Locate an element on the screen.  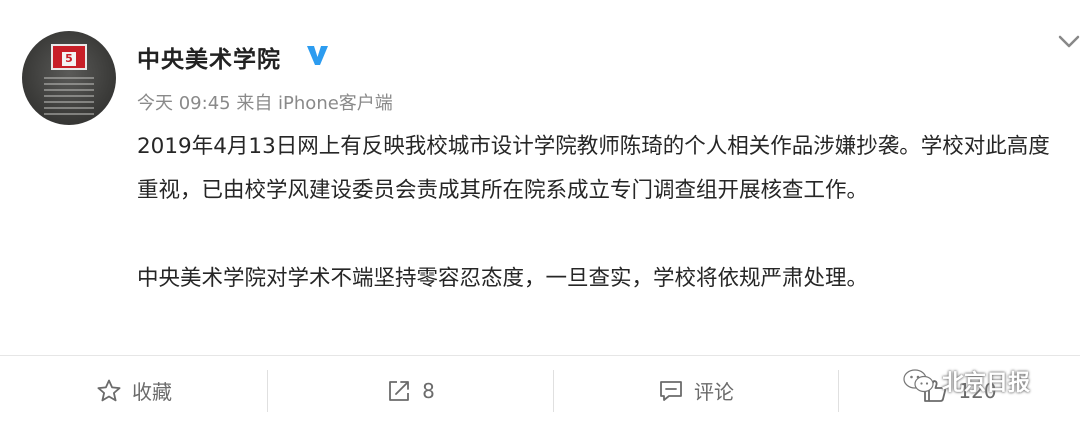
comment-label: 评论 is located at coordinates (714, 392).